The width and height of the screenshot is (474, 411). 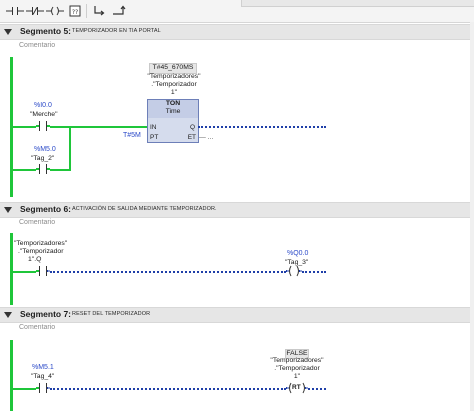 I want to click on segment-description: TEMPORIZADOR EN TIA PORTAL, so click(x=116, y=31).